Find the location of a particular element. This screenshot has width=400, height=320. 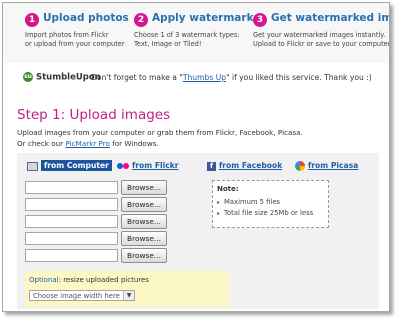

tab-from-computer: from Computer is located at coordinates (69, 165).